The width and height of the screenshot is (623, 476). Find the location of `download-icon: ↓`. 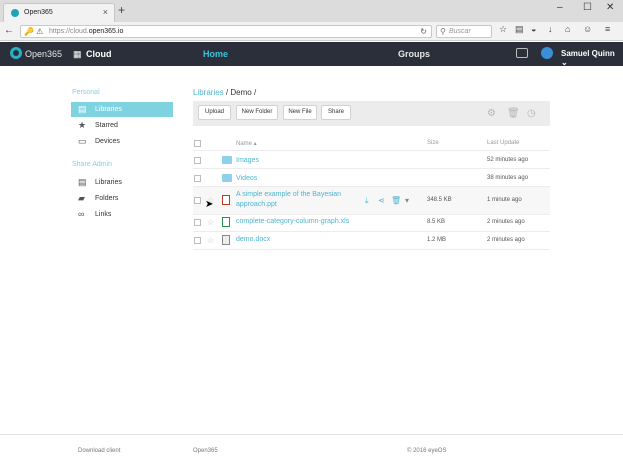

download-icon: ↓ is located at coordinates (550, 29).